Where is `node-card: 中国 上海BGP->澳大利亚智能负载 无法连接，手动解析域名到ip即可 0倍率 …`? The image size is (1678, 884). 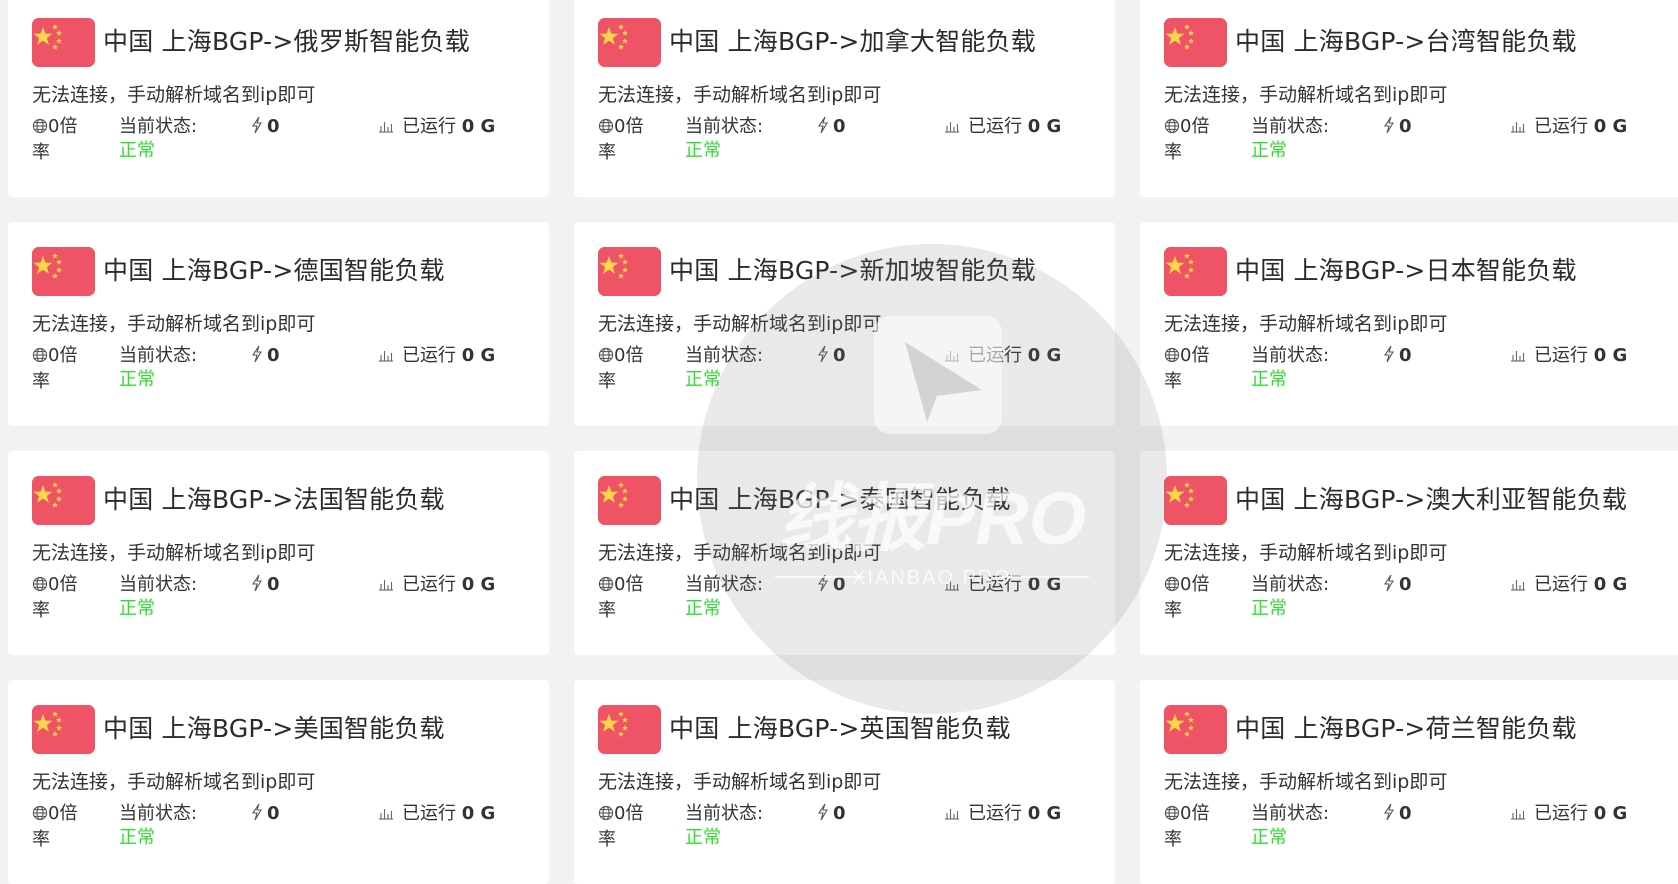 node-card: 中国 上海BGP->澳大利亚智能负载 无法连接，手动解析域名到ip即可 0倍率 … is located at coordinates (1409, 553).